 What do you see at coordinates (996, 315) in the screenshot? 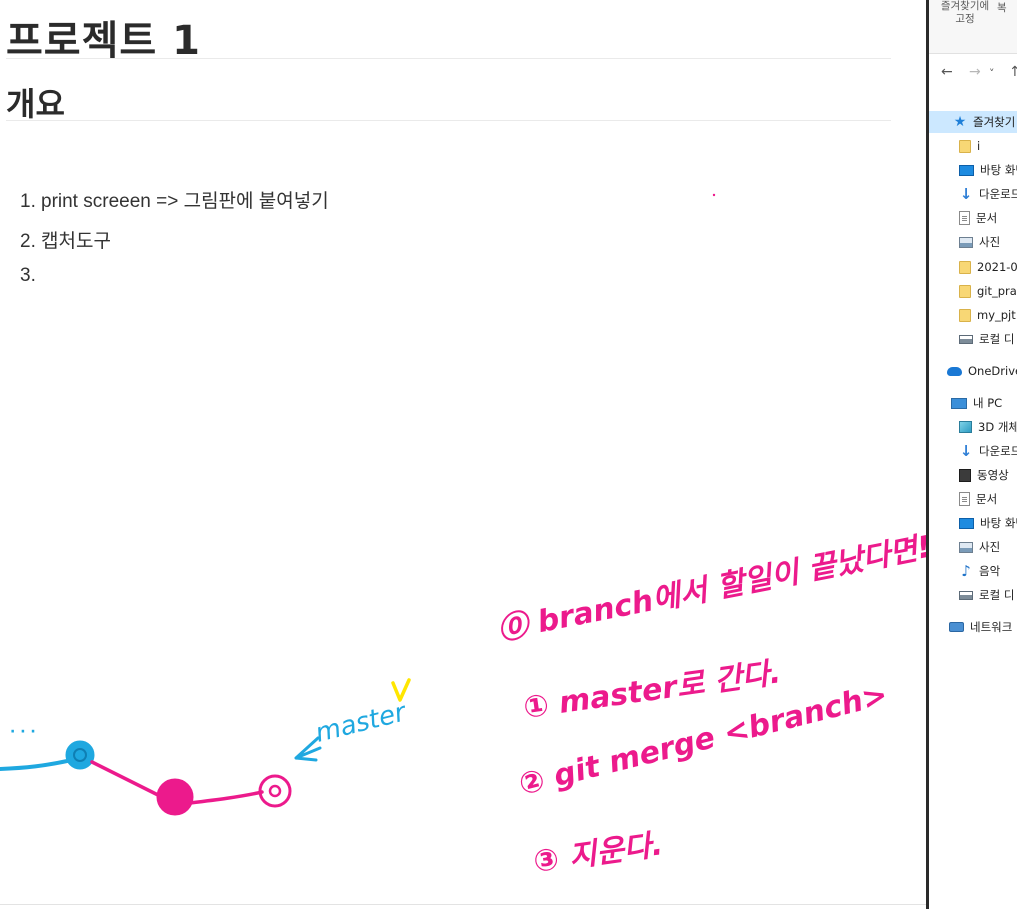
I see `sidebar-item-label: my_pjt` at bounding box center [996, 315].